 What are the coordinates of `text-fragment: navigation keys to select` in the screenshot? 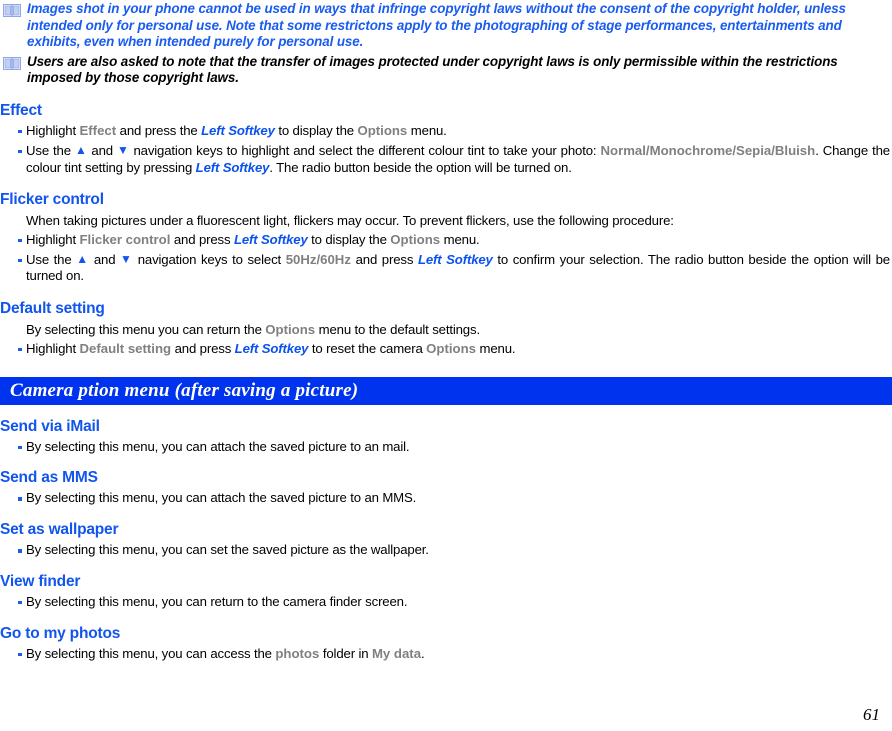 It's located at (209, 259).